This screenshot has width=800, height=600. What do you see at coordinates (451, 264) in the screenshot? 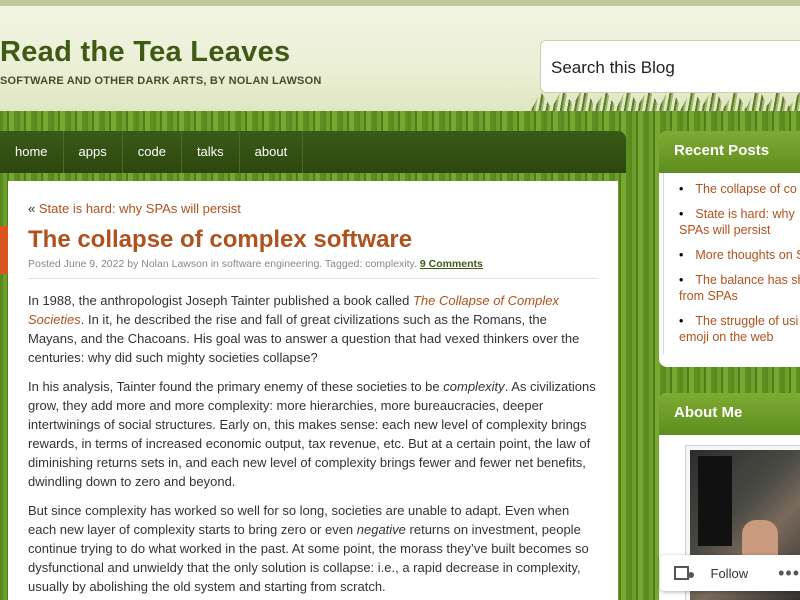
I see `comments-link: 9 Comments` at bounding box center [451, 264].